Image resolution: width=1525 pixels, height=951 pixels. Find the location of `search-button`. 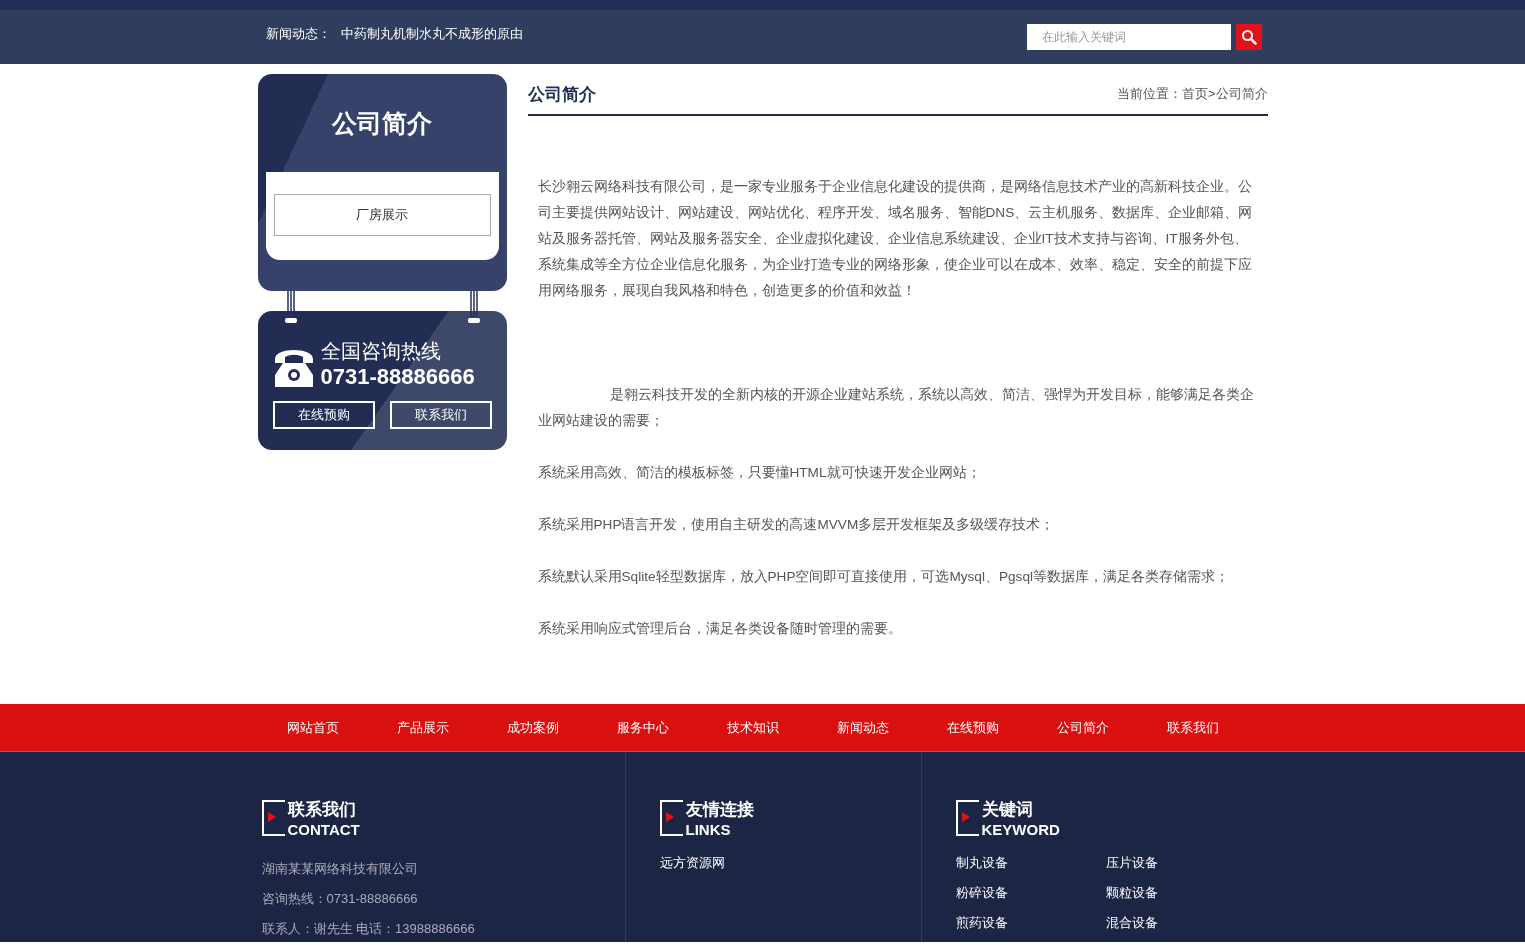

search-button is located at coordinates (1248, 37).